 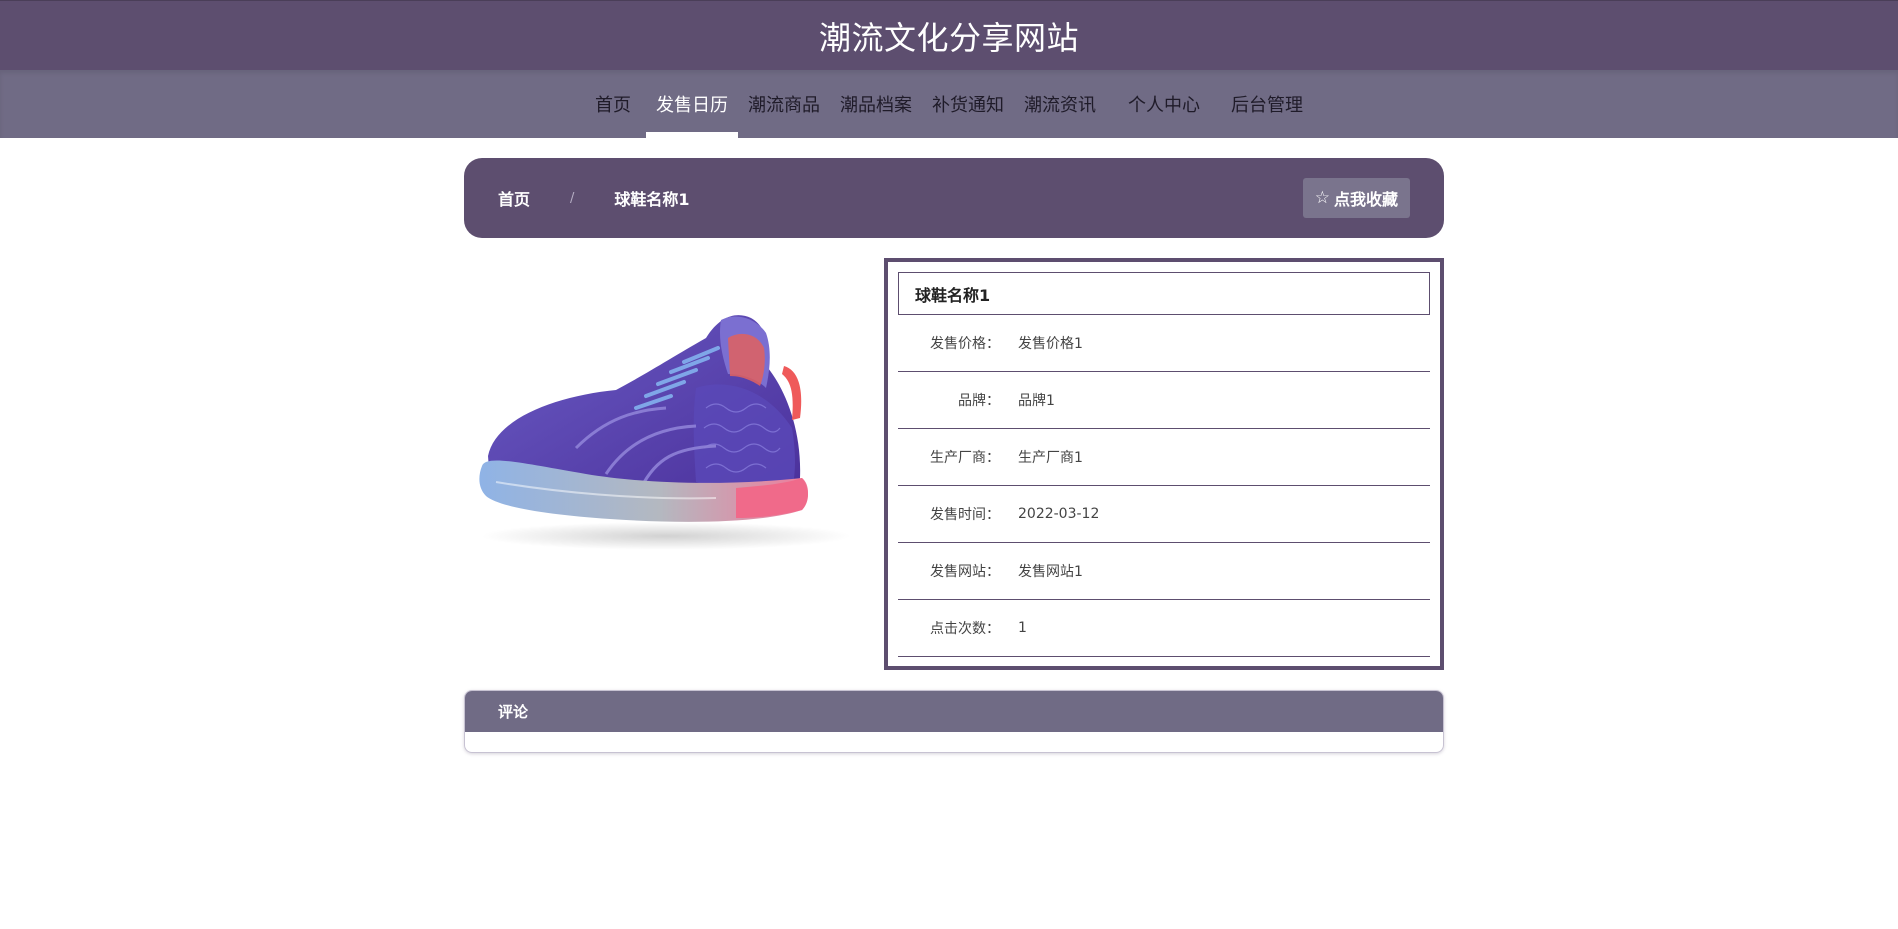 I want to click on nav-item-label: 潮流商品, so click(x=784, y=105).